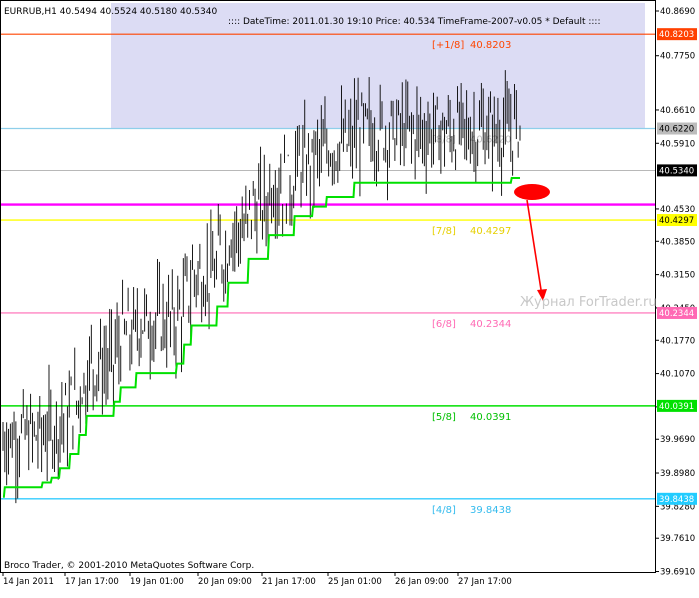  Describe the element at coordinates (225, 582) in the screenshot. I see `x-tick-label: 20 Jan 09:00` at that location.